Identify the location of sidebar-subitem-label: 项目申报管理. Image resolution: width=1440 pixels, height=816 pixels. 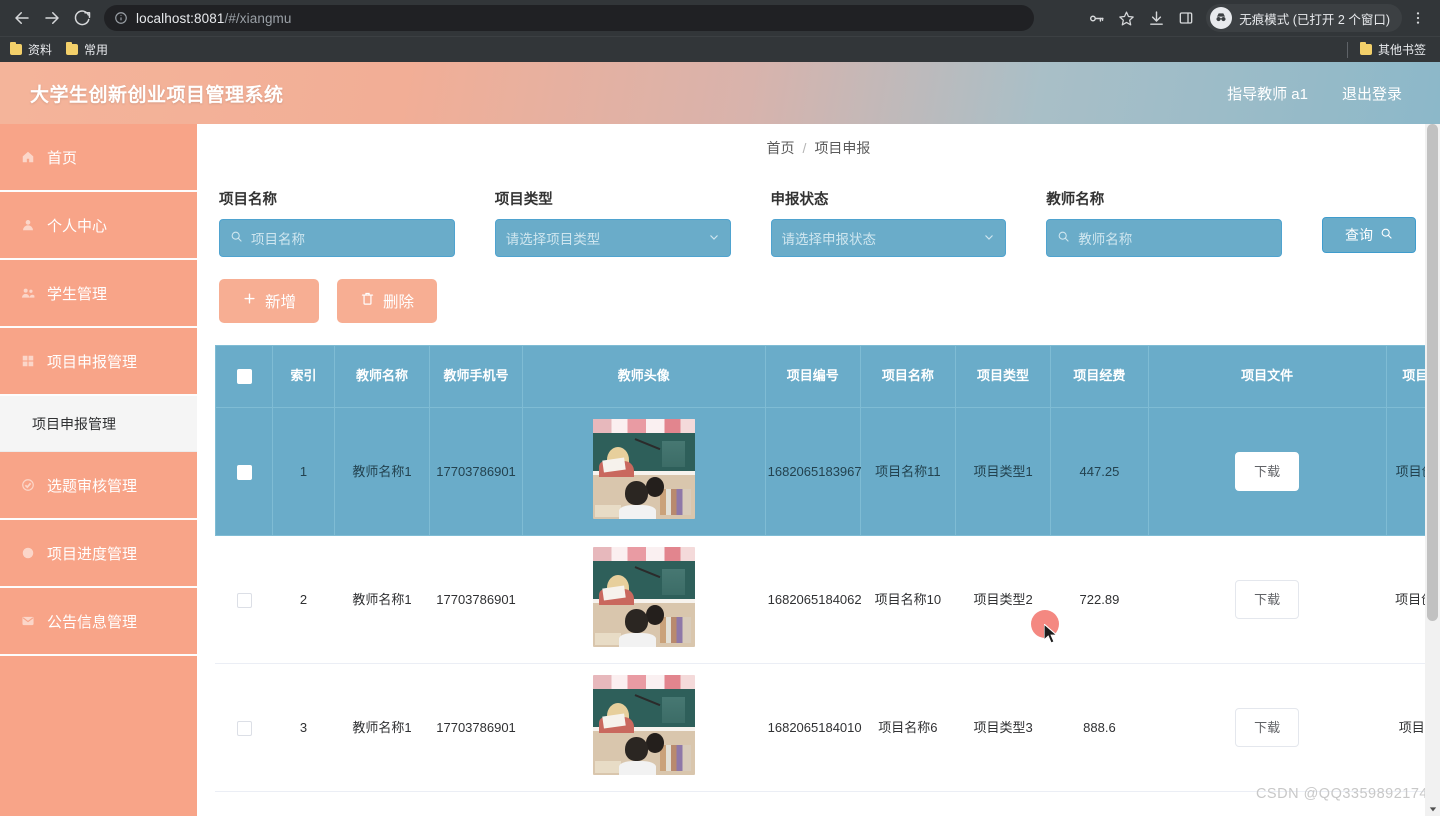
(74, 423).